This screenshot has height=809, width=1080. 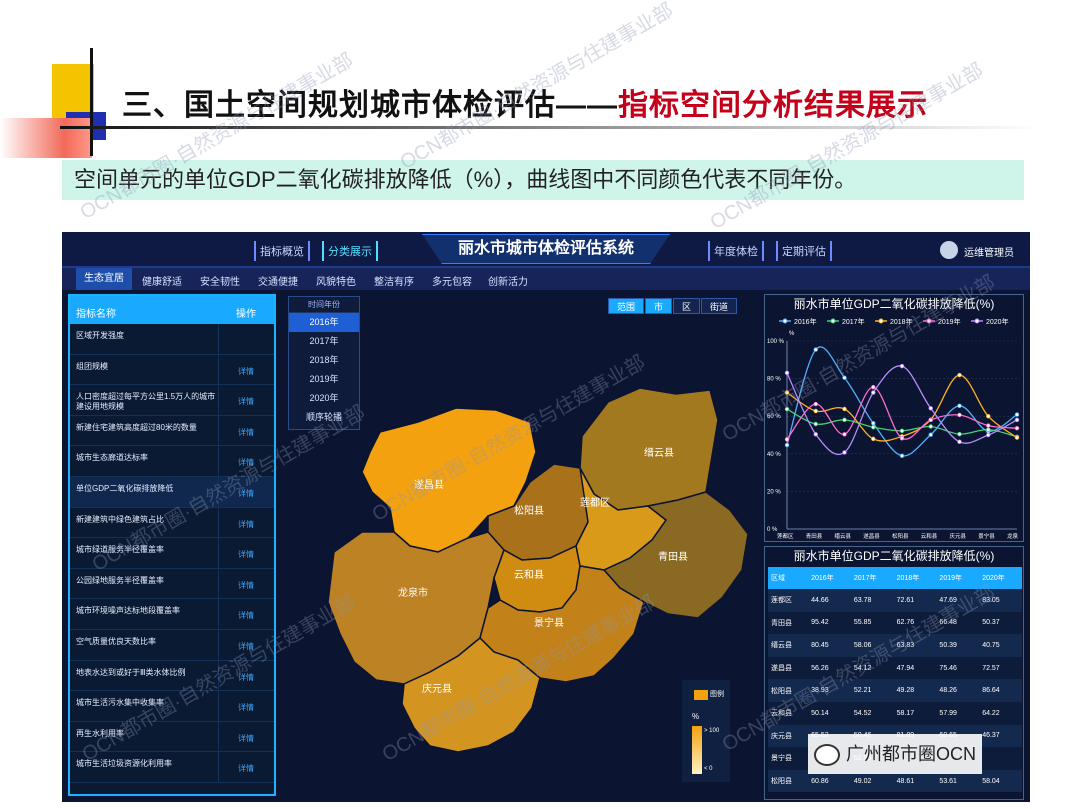 What do you see at coordinates (736, 251) in the screenshot?
I see `tab-annual-check: 年度体检` at bounding box center [736, 251].